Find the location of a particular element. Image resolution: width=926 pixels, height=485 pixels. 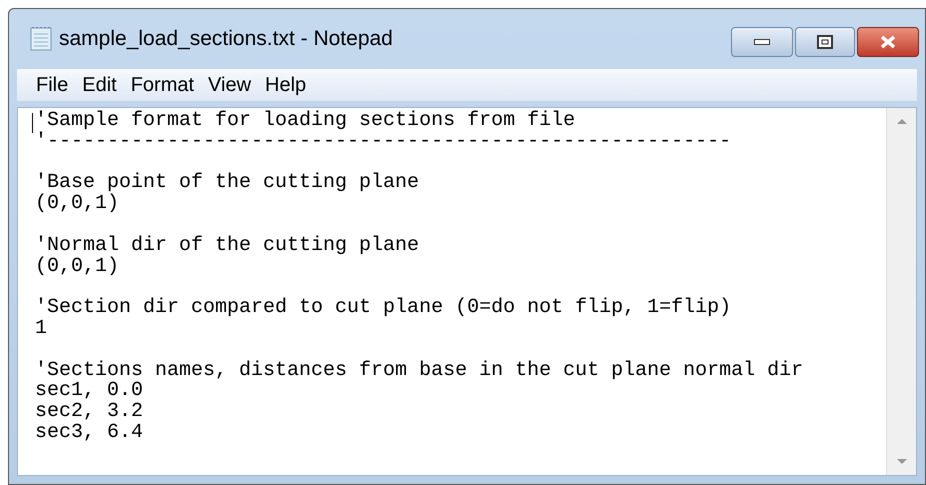

text-line: 'Sample format for loading sections from file is located at coordinates (305, 121).